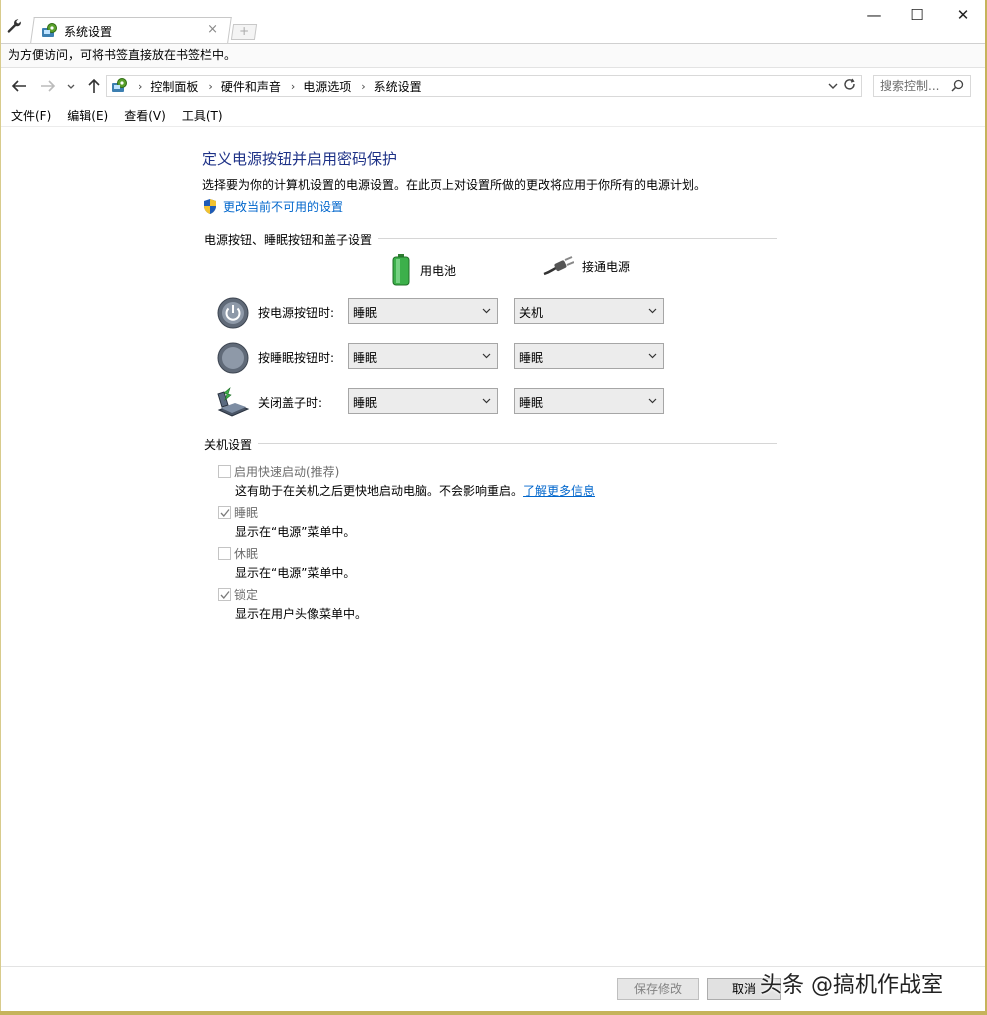 This screenshot has width=987, height=1015. What do you see at coordinates (233, 358) in the screenshot?
I see `sleep-button-icon` at bounding box center [233, 358].